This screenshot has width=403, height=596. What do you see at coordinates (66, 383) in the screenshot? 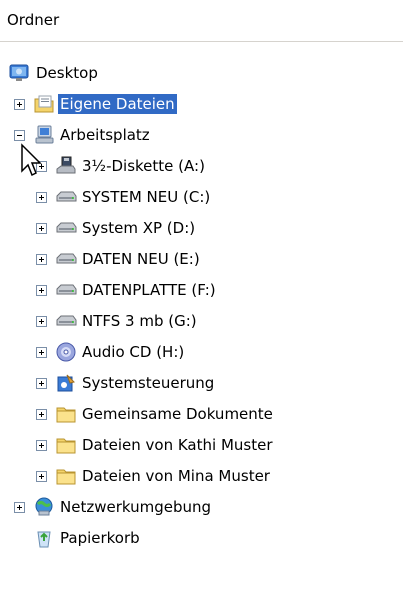
I see `control-panel-icon` at bounding box center [66, 383].